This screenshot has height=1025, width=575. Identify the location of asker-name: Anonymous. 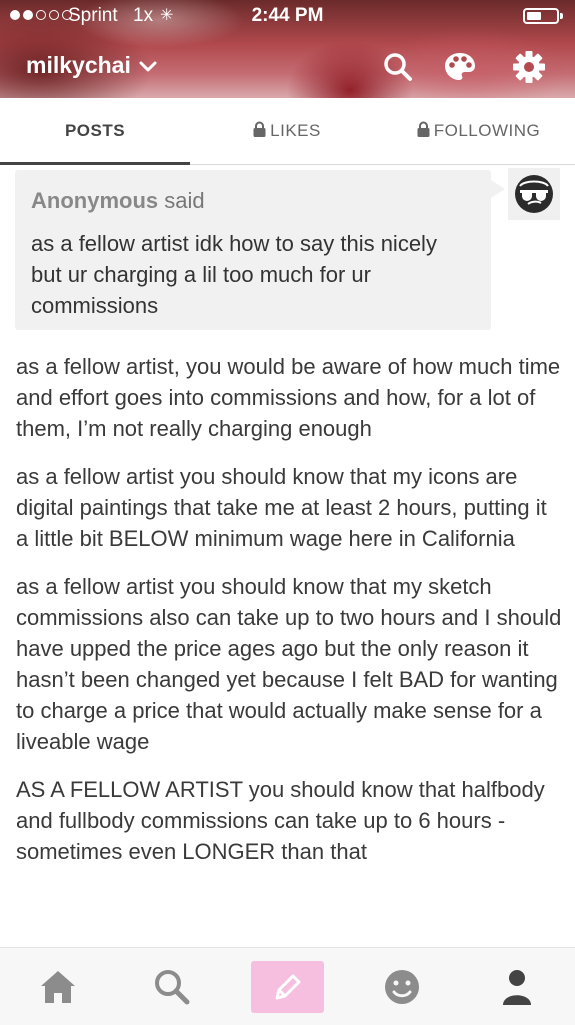
(95, 200).